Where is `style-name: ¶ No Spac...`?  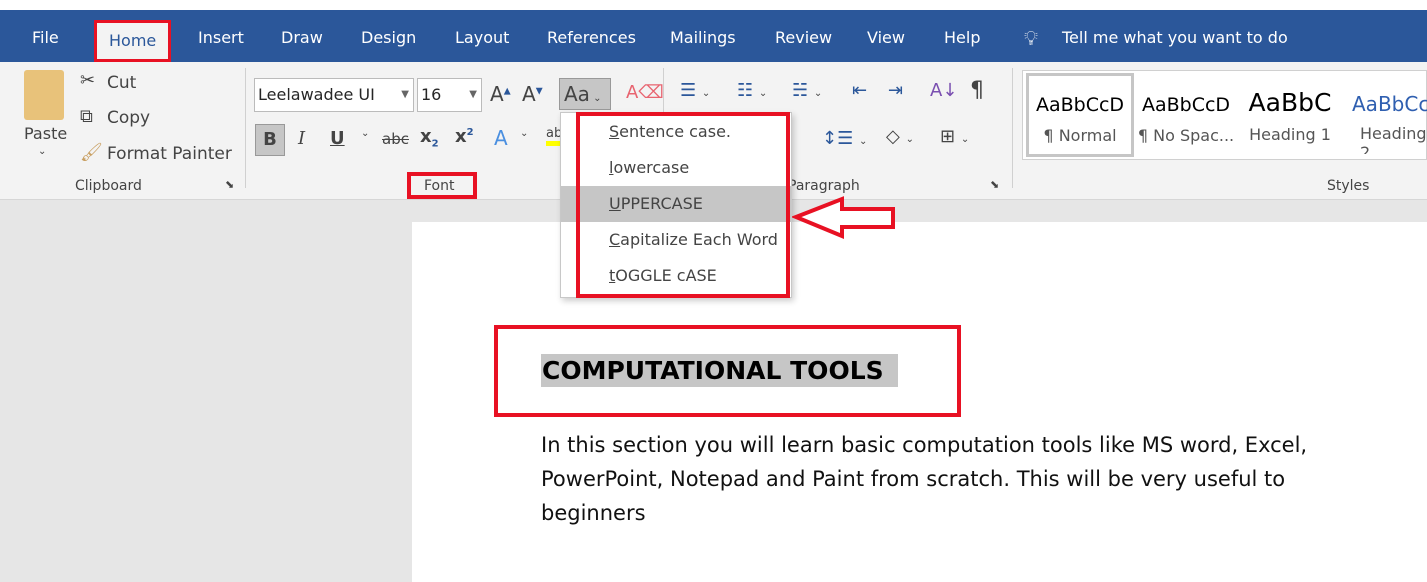 style-name: ¶ No Spac... is located at coordinates (1186, 135).